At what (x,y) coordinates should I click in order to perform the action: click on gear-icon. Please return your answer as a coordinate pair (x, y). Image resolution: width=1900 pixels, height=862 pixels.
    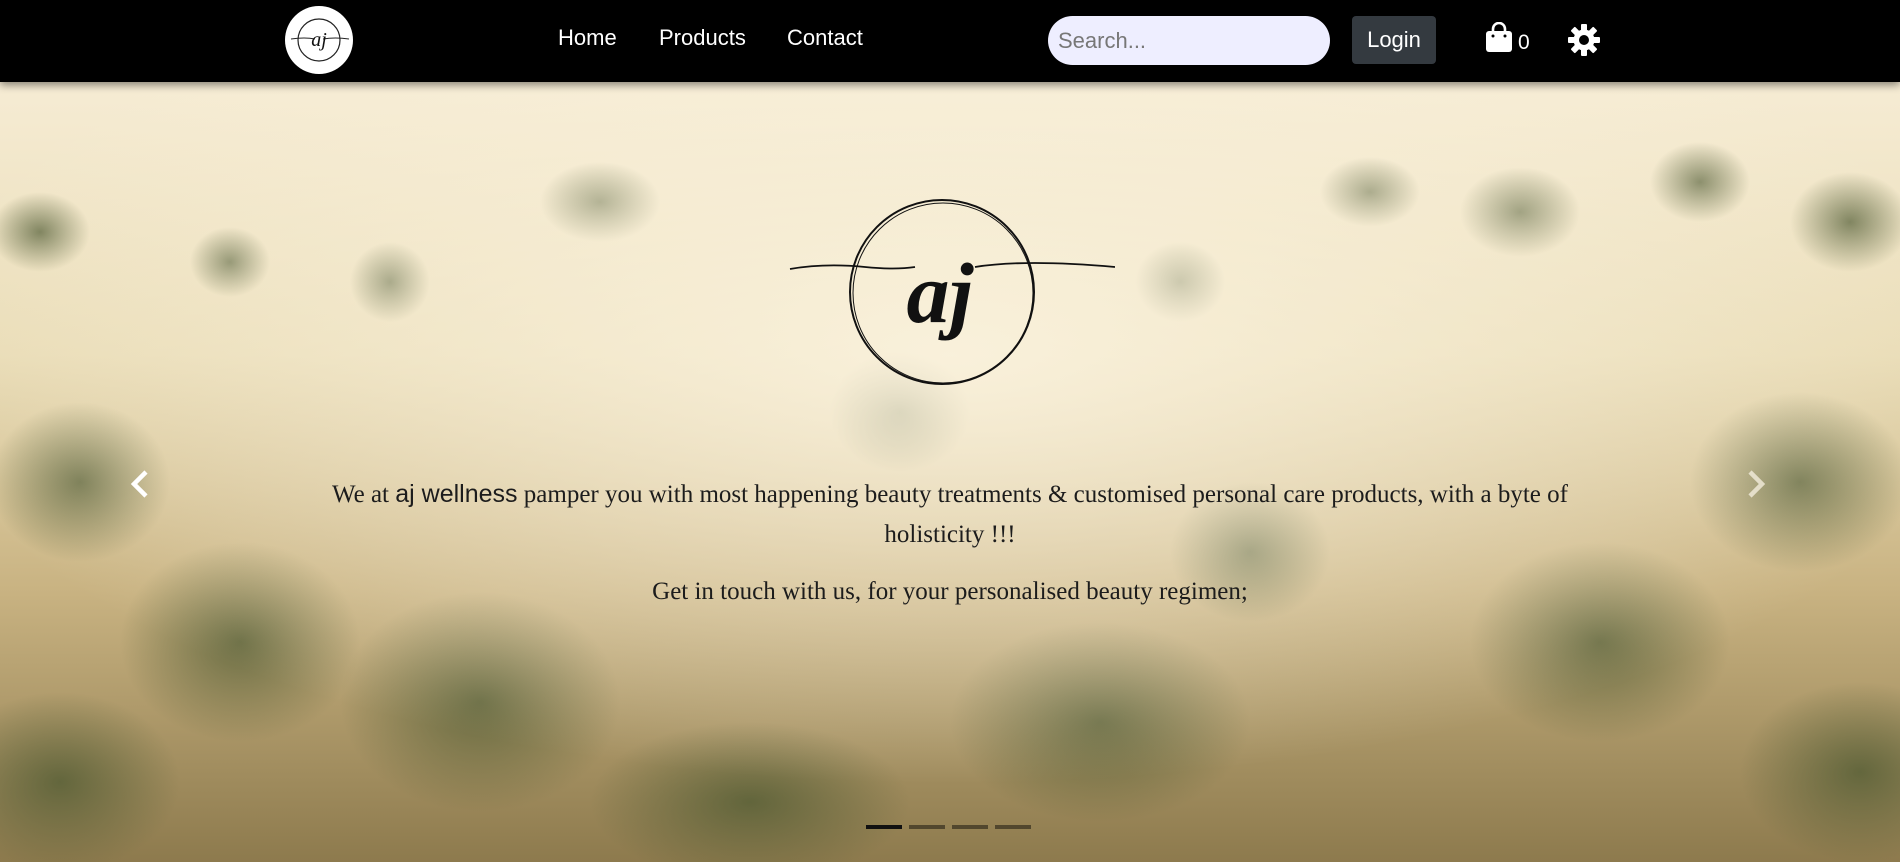
    Looking at the image, I should click on (1584, 40).